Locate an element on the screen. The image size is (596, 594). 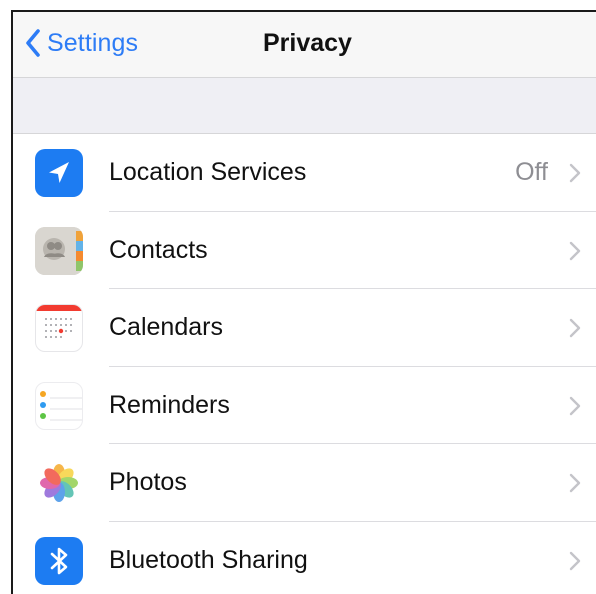
row-calendars: Calendars is located at coordinates (304, 328).